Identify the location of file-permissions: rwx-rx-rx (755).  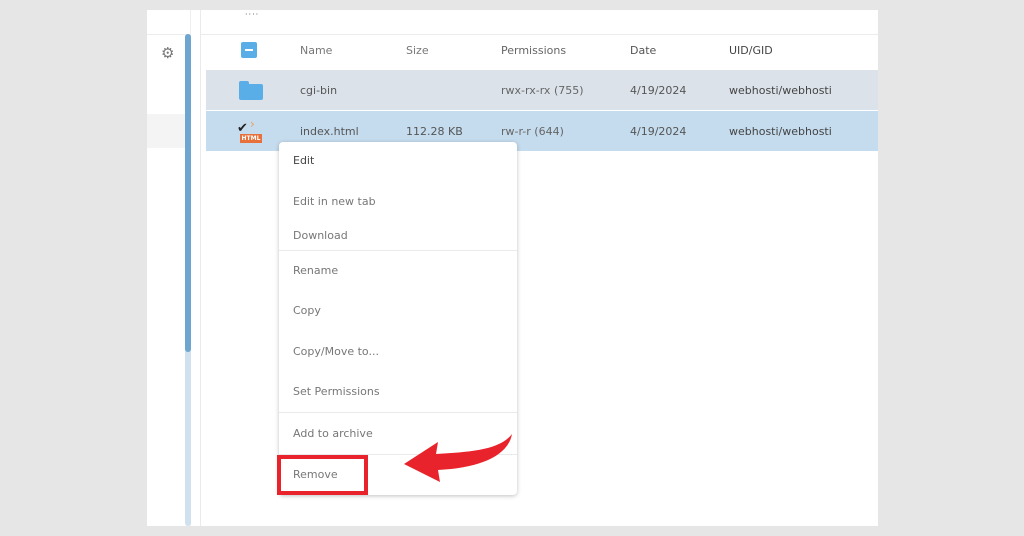
(542, 90).